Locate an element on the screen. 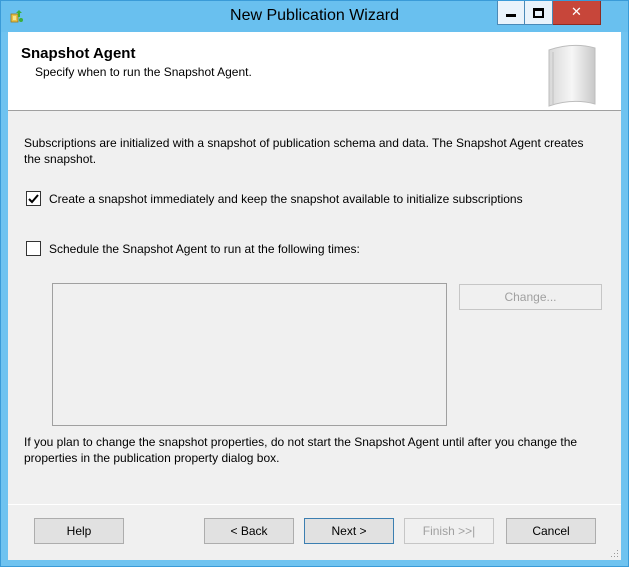 This screenshot has width=629, height=567. checkmark-icon is located at coordinates (33, 198).